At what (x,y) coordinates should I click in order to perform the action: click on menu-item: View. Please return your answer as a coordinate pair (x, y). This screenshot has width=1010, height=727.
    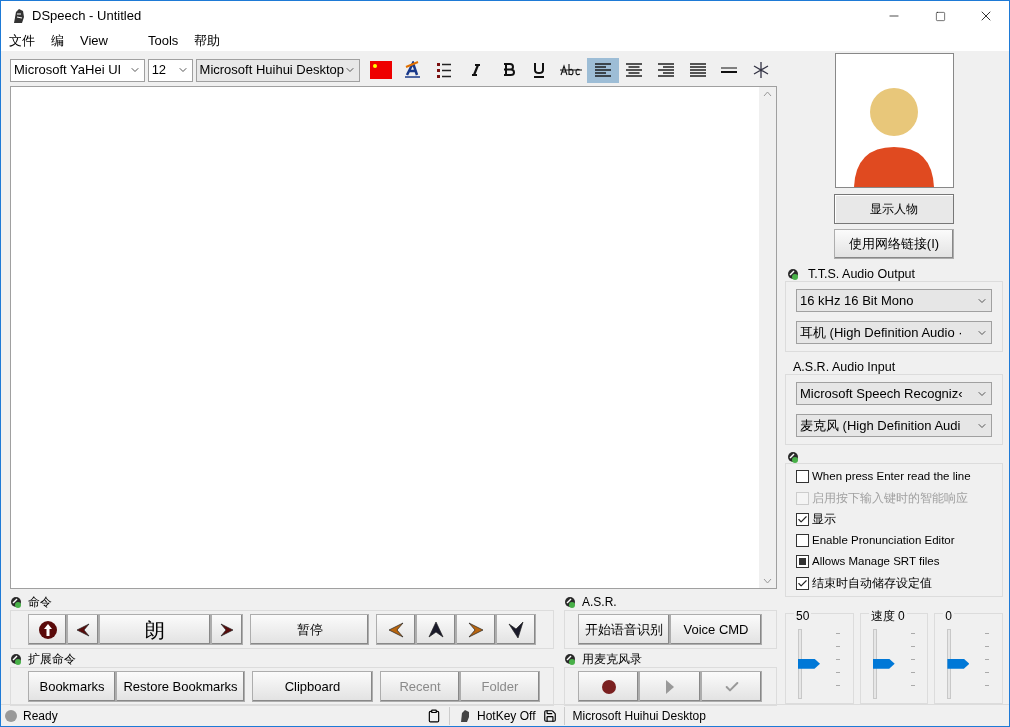
    Looking at the image, I should click on (94, 41).